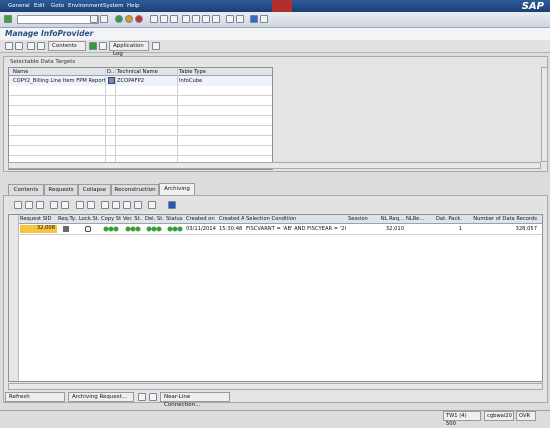  I want to click on next-page-icon, so click(206, 19).